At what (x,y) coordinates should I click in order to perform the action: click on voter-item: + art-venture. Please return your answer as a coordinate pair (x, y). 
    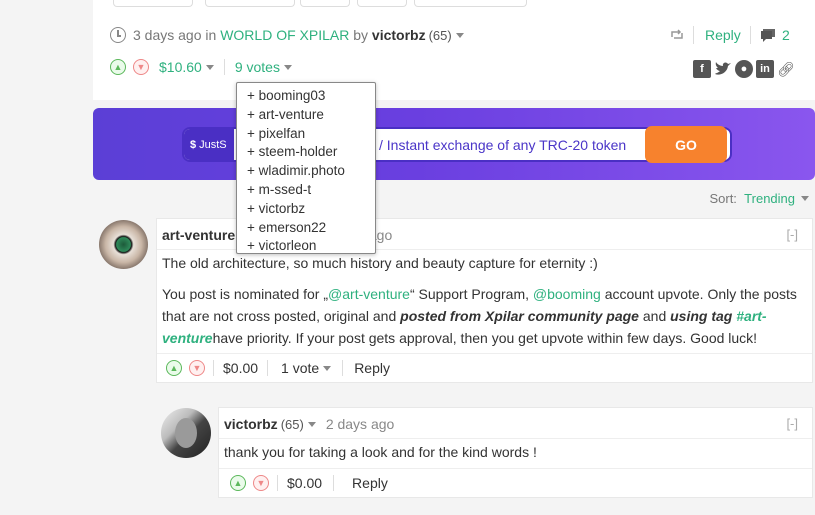
    Looking at the image, I should click on (311, 114).